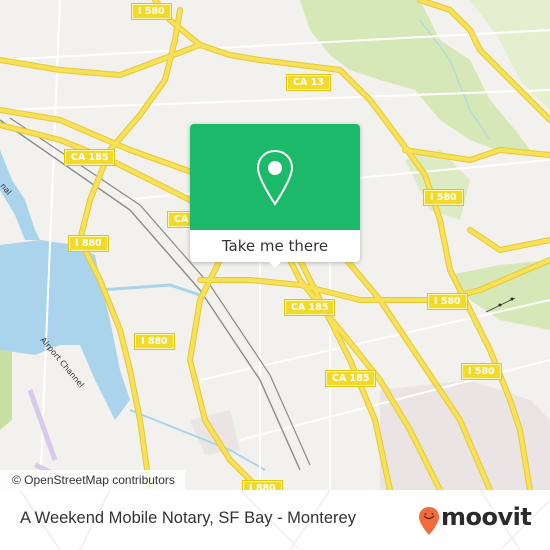 This screenshot has height=550, width=550. I want to click on popup-header, so click(275, 177).